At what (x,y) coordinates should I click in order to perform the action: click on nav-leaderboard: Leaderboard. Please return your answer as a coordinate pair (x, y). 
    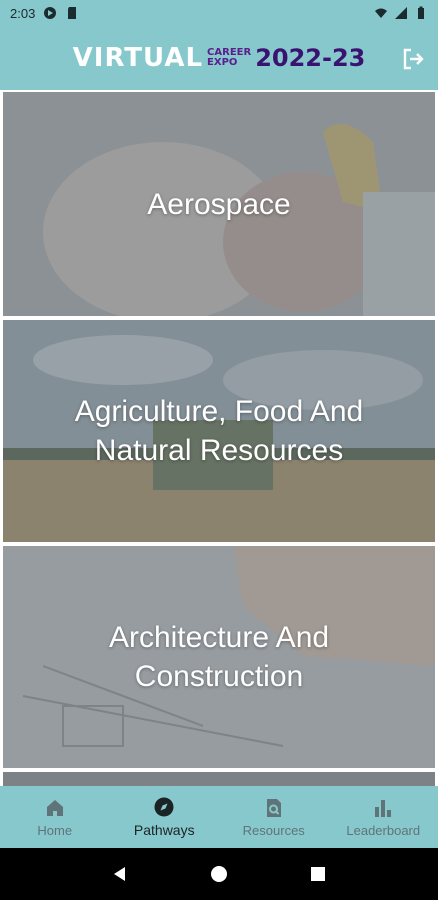
    Looking at the image, I should click on (383, 817).